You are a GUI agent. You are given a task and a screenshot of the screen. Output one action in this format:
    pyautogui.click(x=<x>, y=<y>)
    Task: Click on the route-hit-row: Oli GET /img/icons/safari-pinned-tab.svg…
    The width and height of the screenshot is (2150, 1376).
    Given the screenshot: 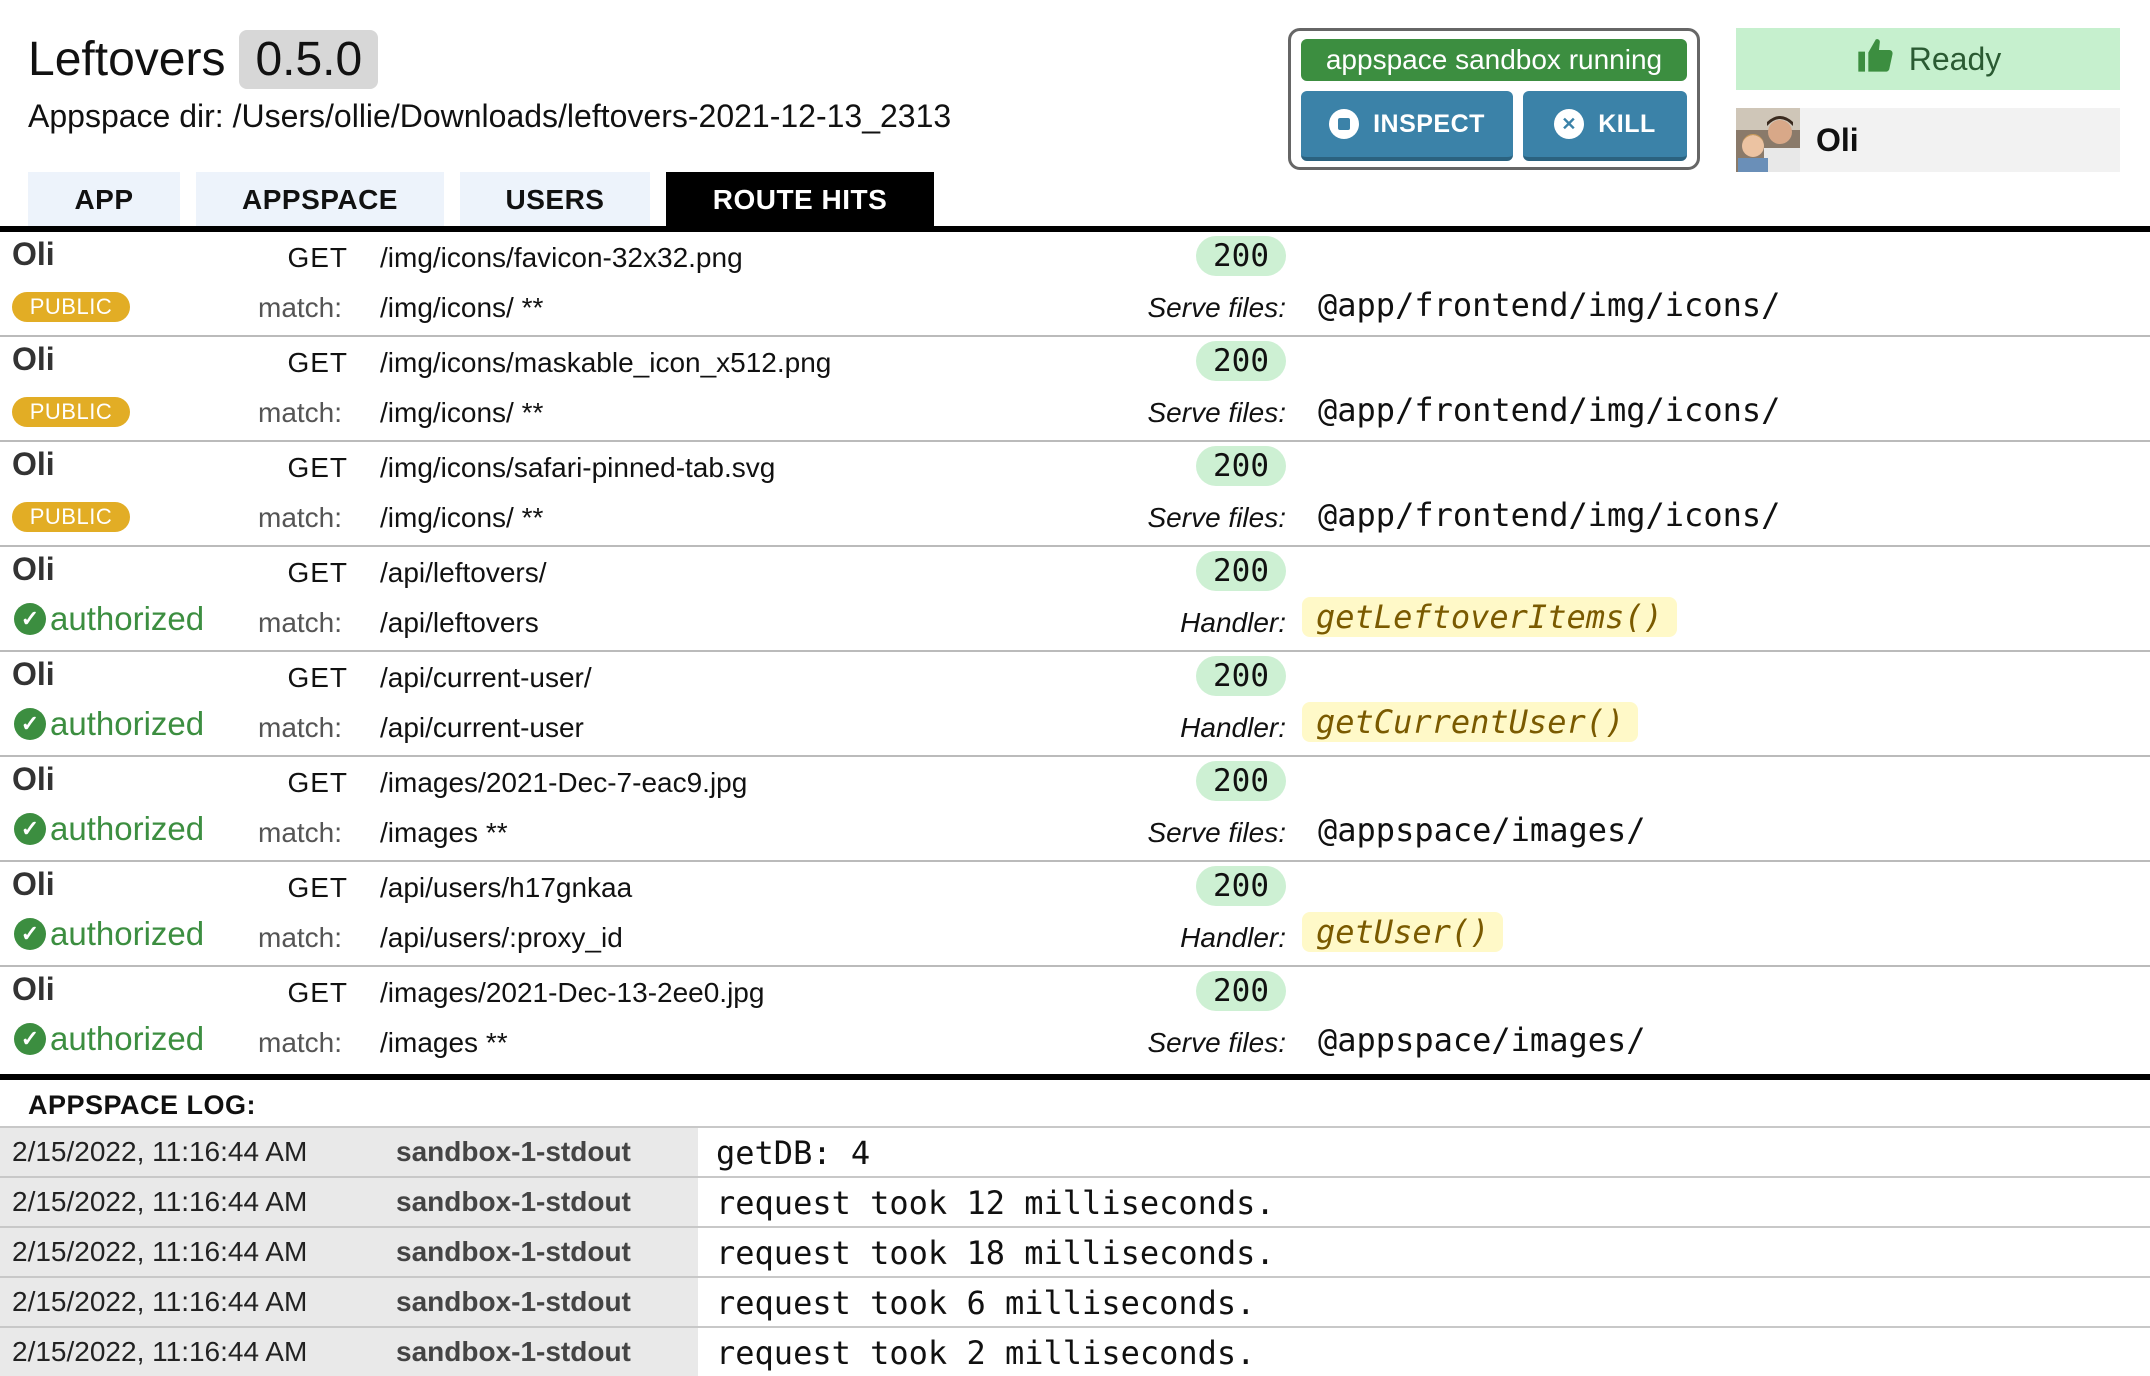 What is the action you would take?
    pyautogui.click(x=1075, y=494)
    